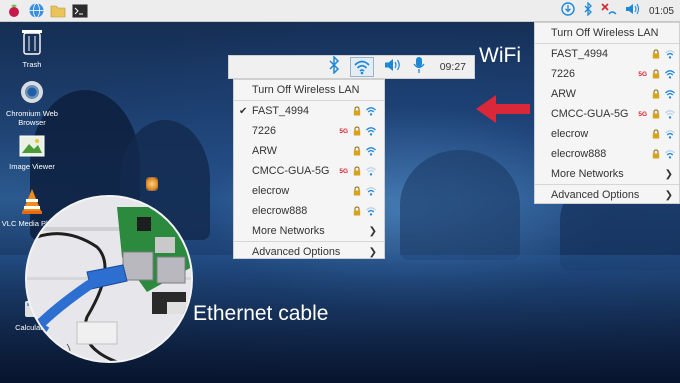  What do you see at coordinates (500, 55) in the screenshot?
I see `wifi-callout-label: WiFi` at bounding box center [500, 55].